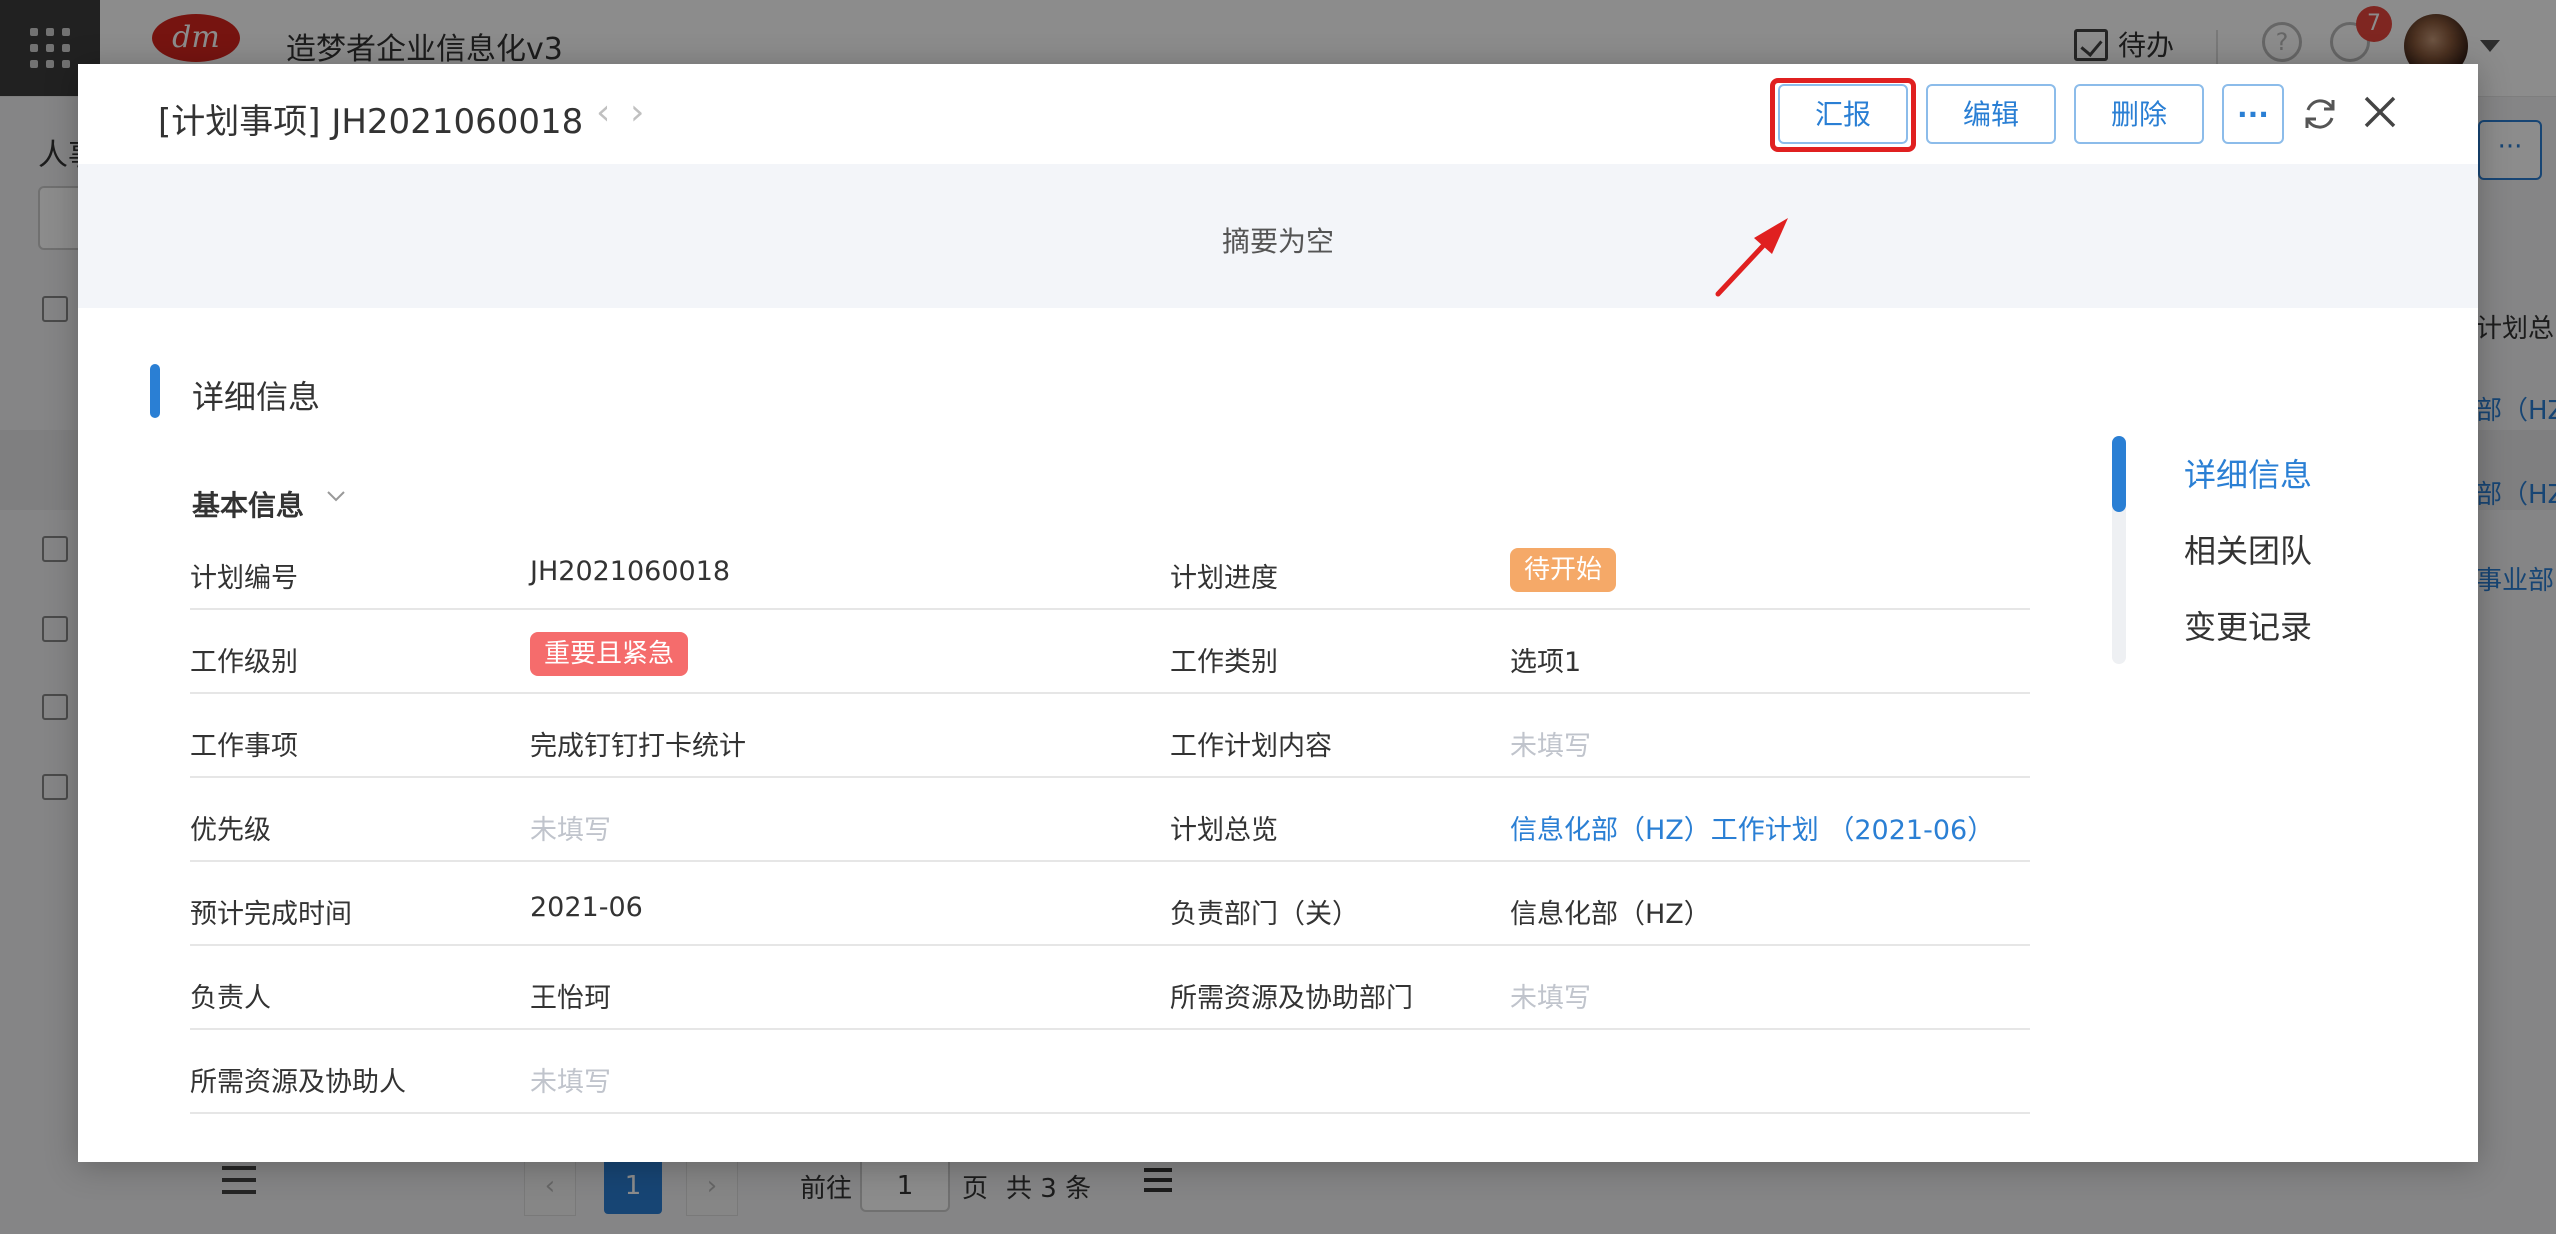 Image resolution: width=2556 pixels, height=1234 pixels. What do you see at coordinates (244, 746) in the screenshot?
I see `field-label: 工作事项` at bounding box center [244, 746].